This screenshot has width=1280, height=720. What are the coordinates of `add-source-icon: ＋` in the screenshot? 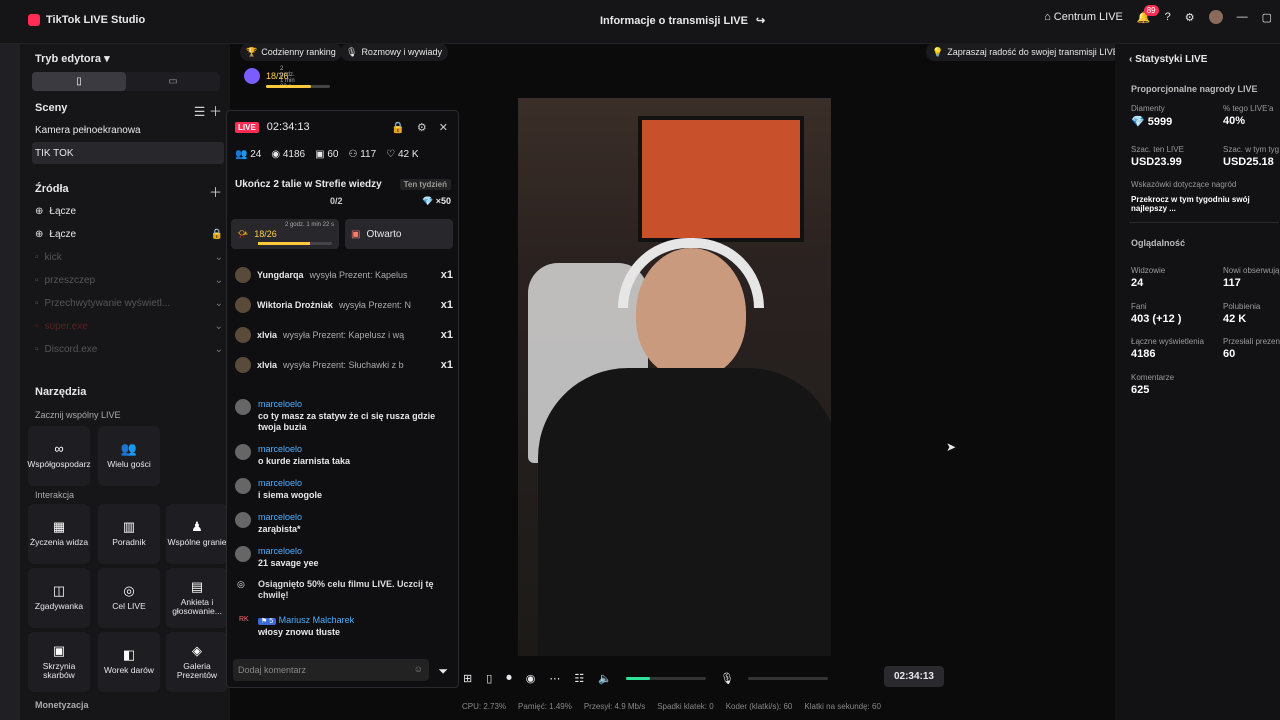 It's located at (215, 191).